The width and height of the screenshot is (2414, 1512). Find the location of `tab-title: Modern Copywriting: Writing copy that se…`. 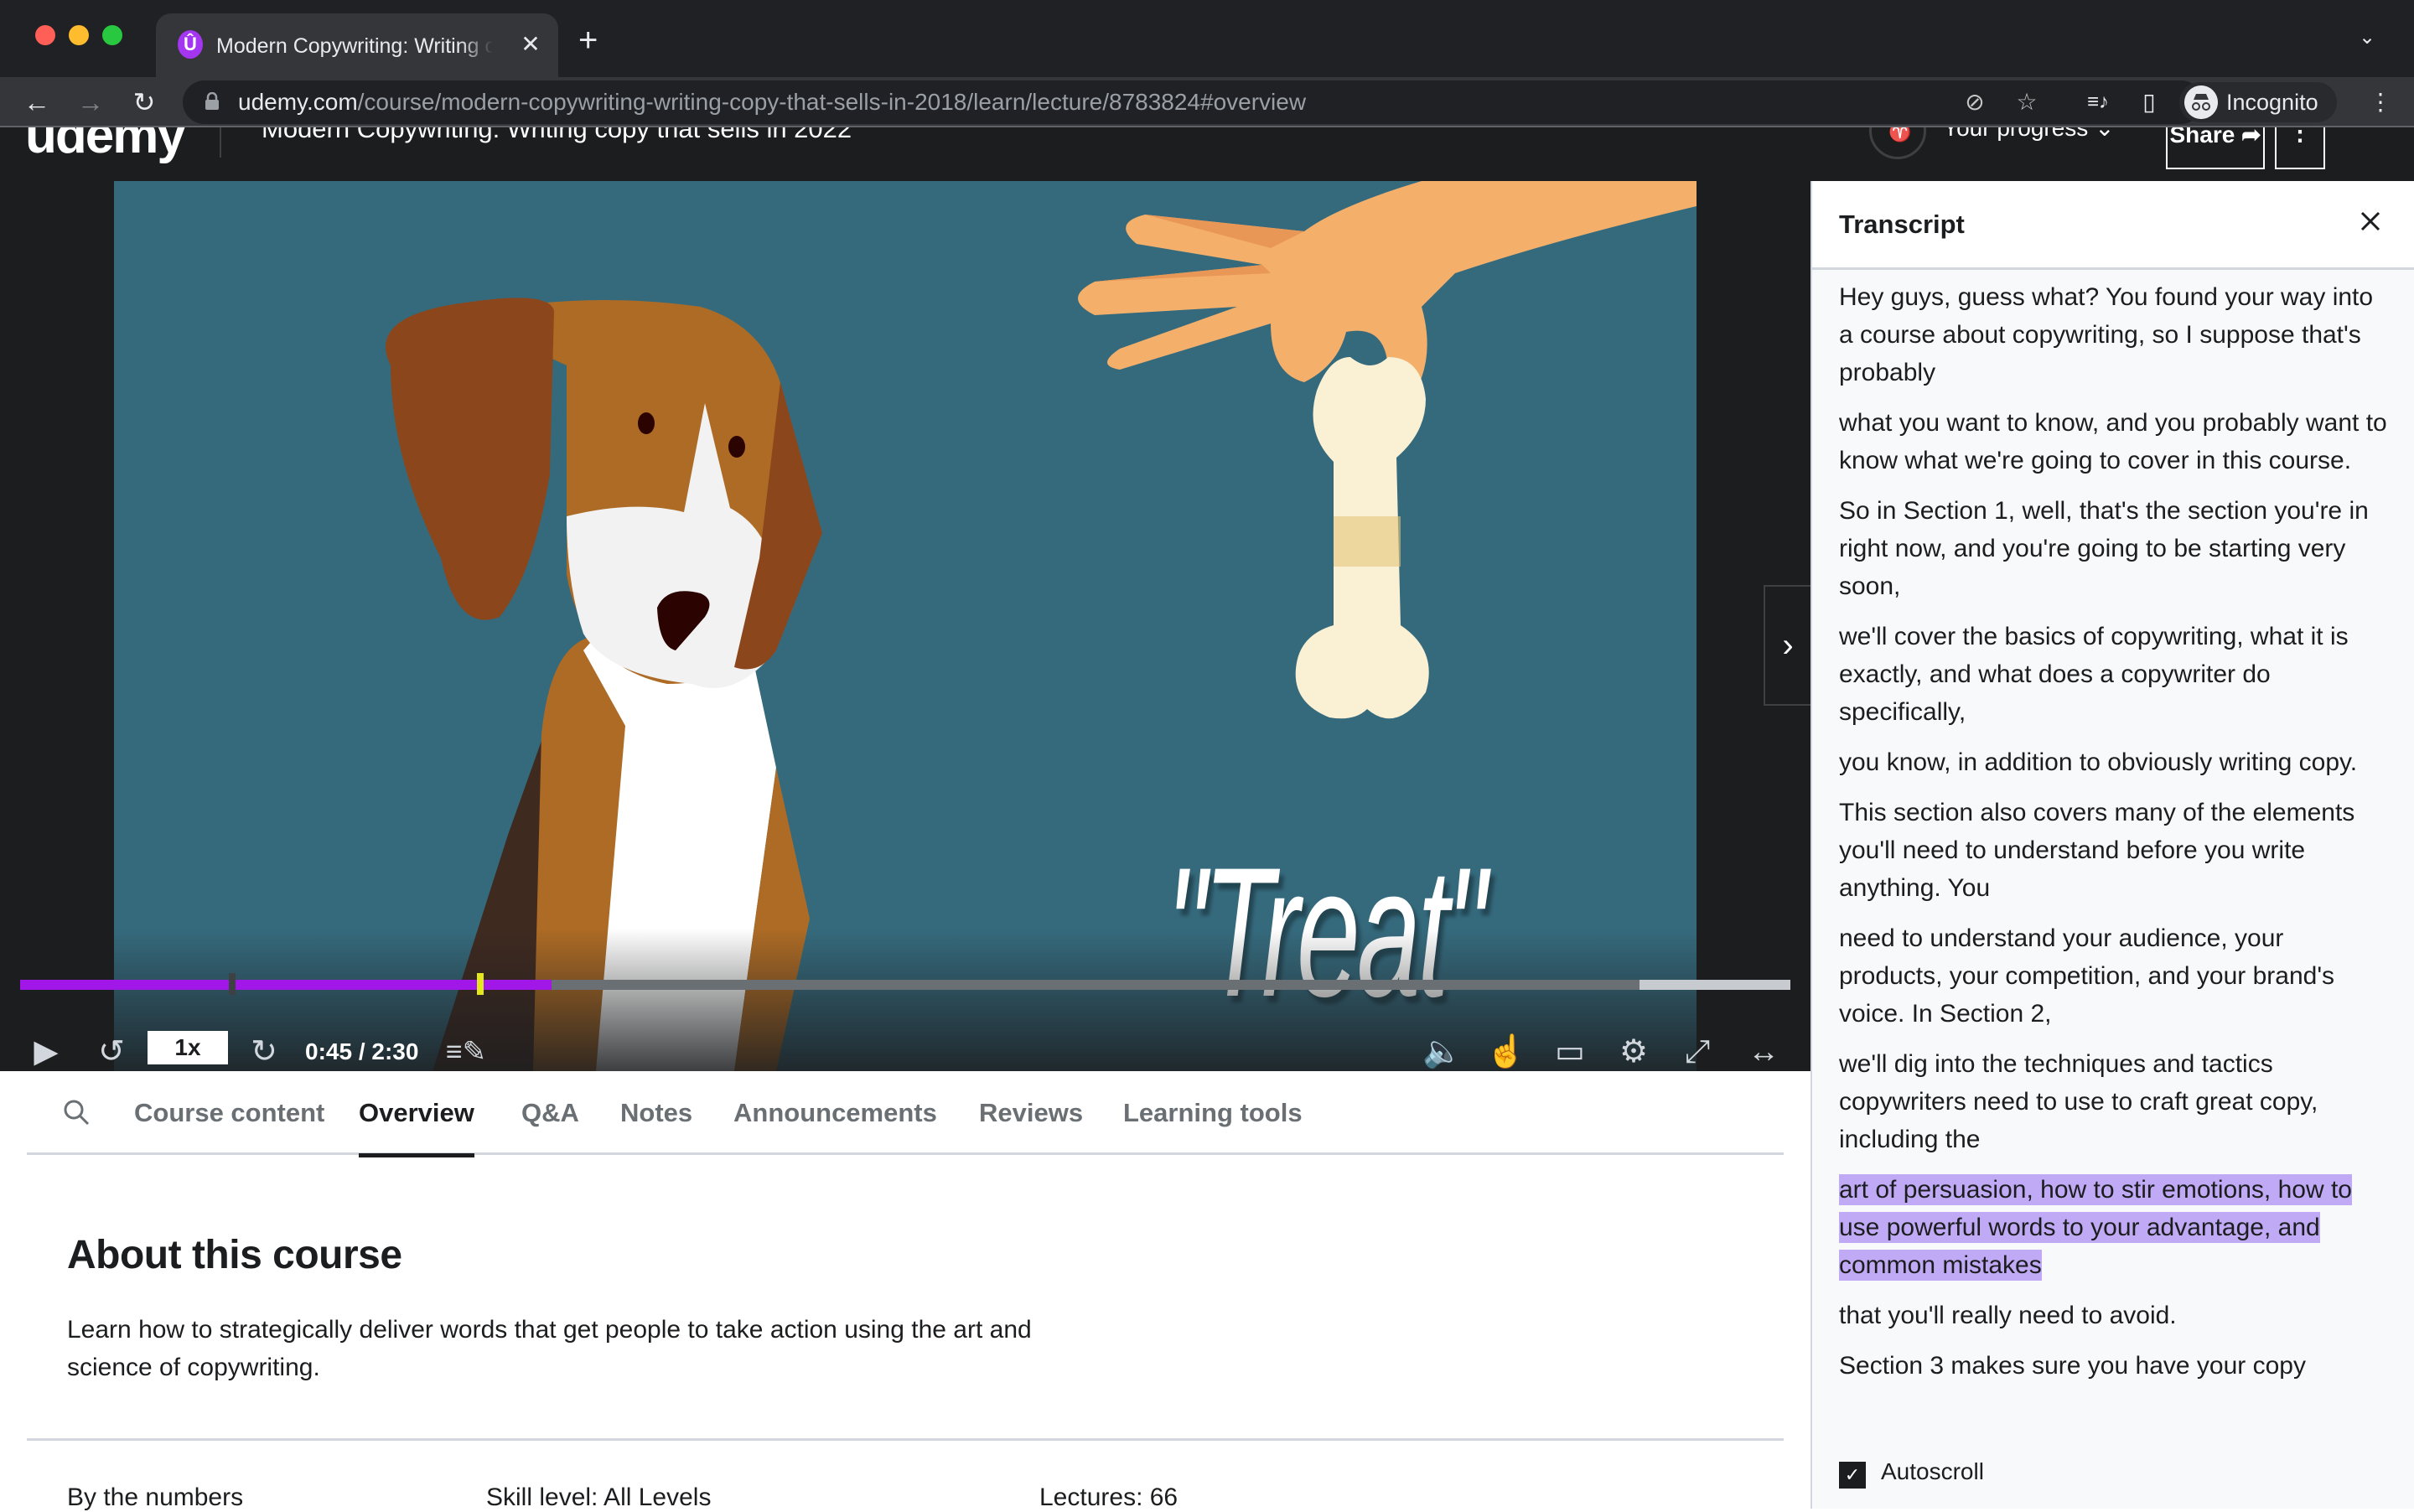

tab-title: Modern Copywriting: Writing copy that se… is located at coordinates (355, 46).